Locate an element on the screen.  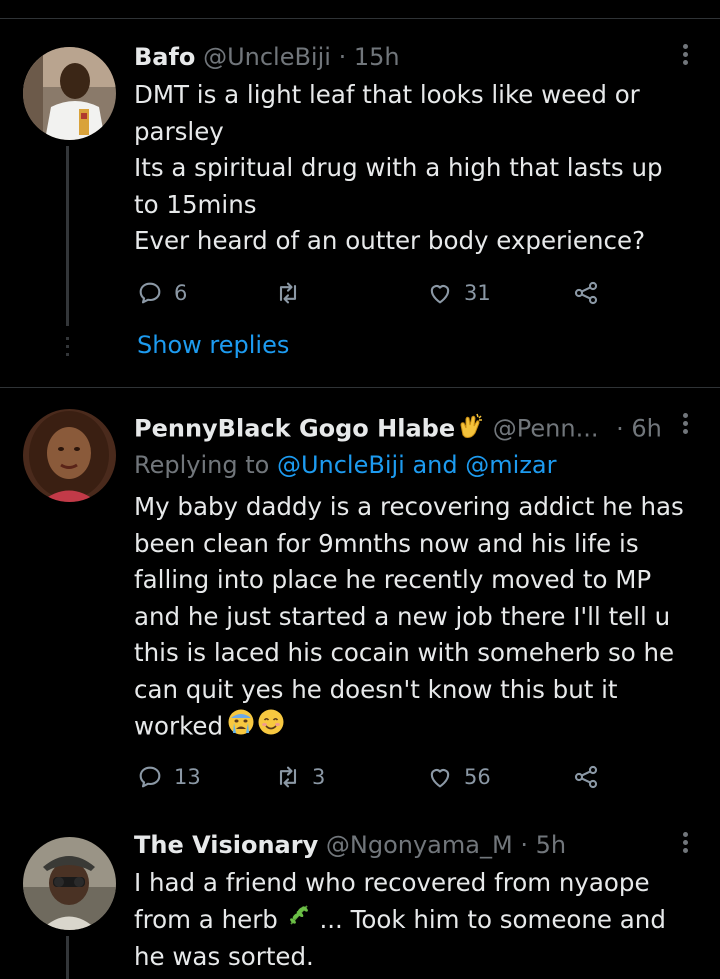
tweet-header: The Visionary @Ngonyama_M · 5h is located at coordinates (350, 845).